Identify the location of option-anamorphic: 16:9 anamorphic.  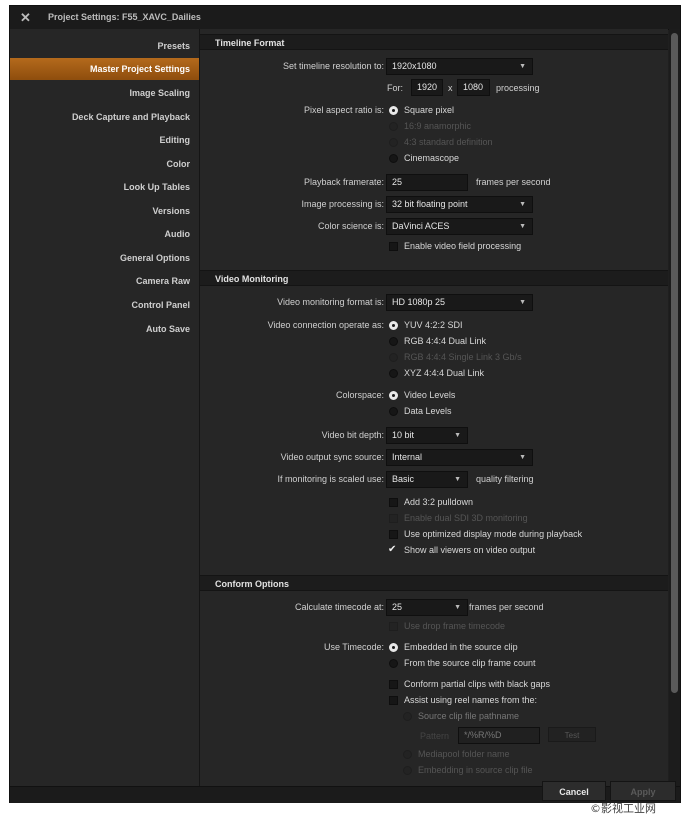
(438, 126).